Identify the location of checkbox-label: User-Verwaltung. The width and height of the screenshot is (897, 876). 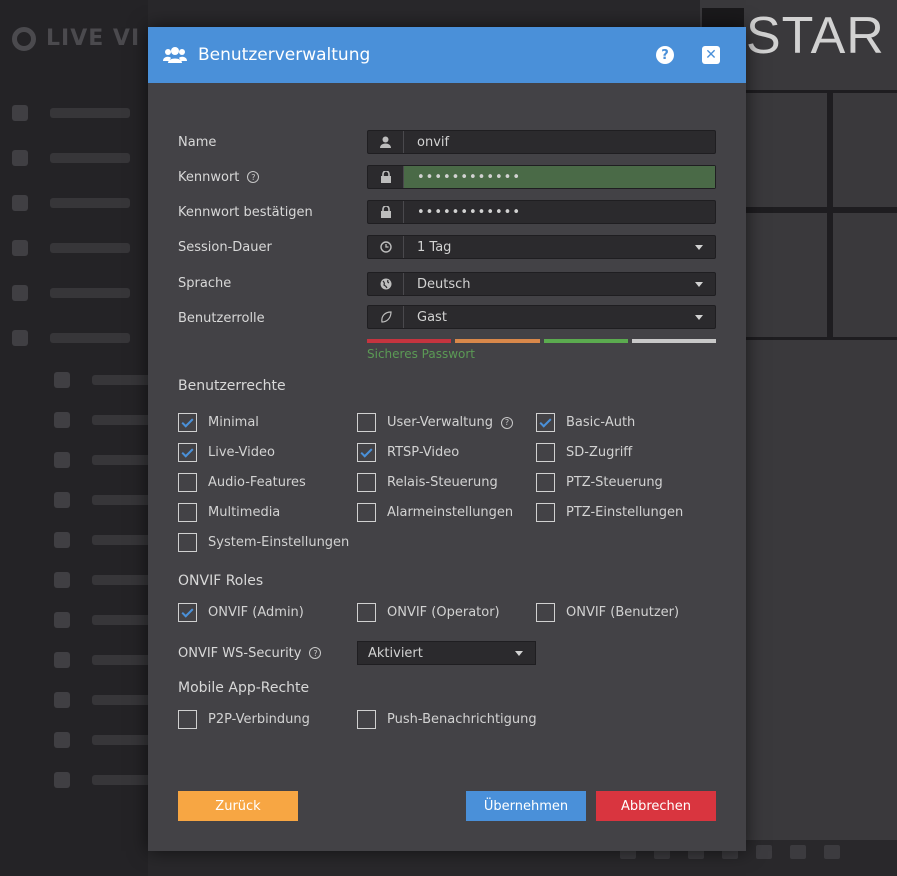
(440, 422).